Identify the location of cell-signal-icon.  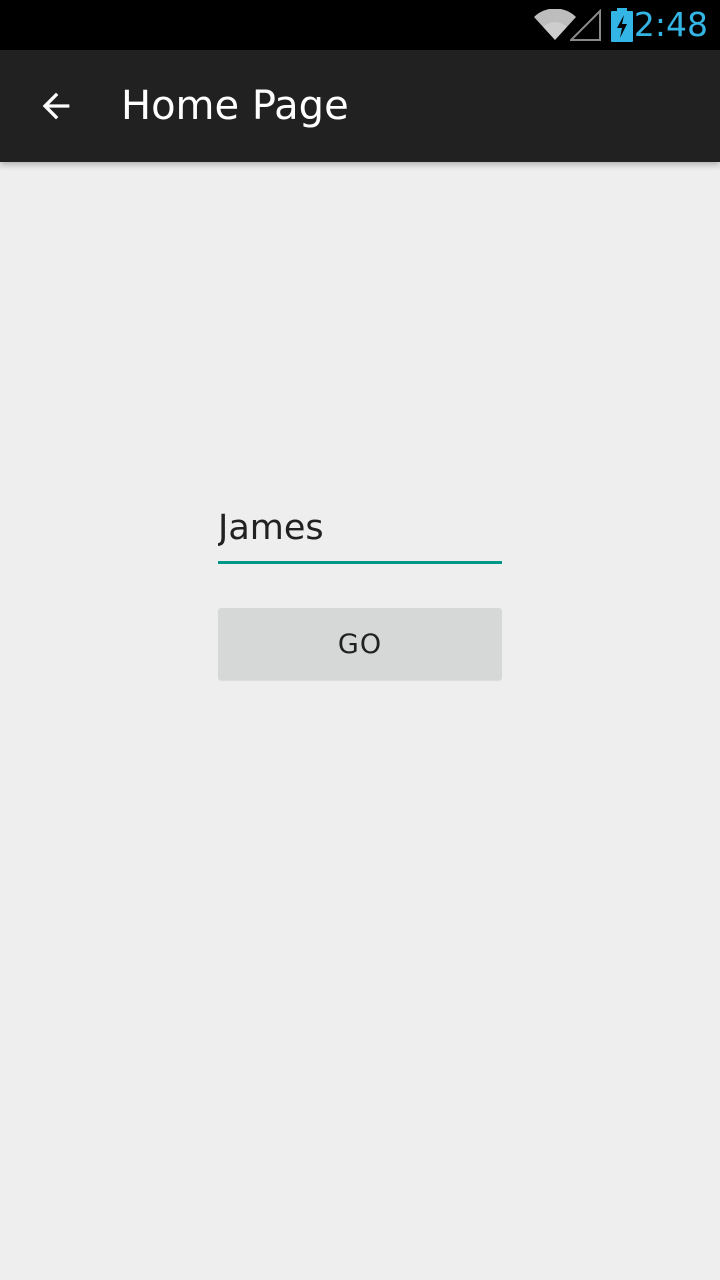
(585, 25).